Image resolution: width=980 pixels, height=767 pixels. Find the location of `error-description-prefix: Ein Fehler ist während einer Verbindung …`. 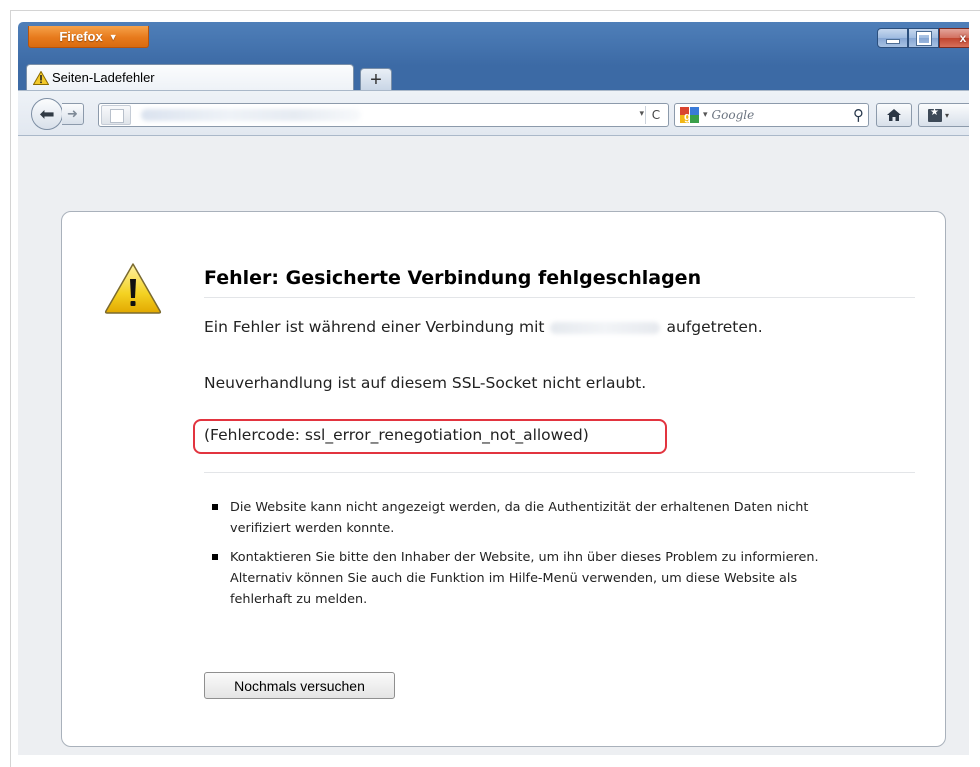

error-description-prefix: Ein Fehler ist während einer Verbindung … is located at coordinates (374, 327).